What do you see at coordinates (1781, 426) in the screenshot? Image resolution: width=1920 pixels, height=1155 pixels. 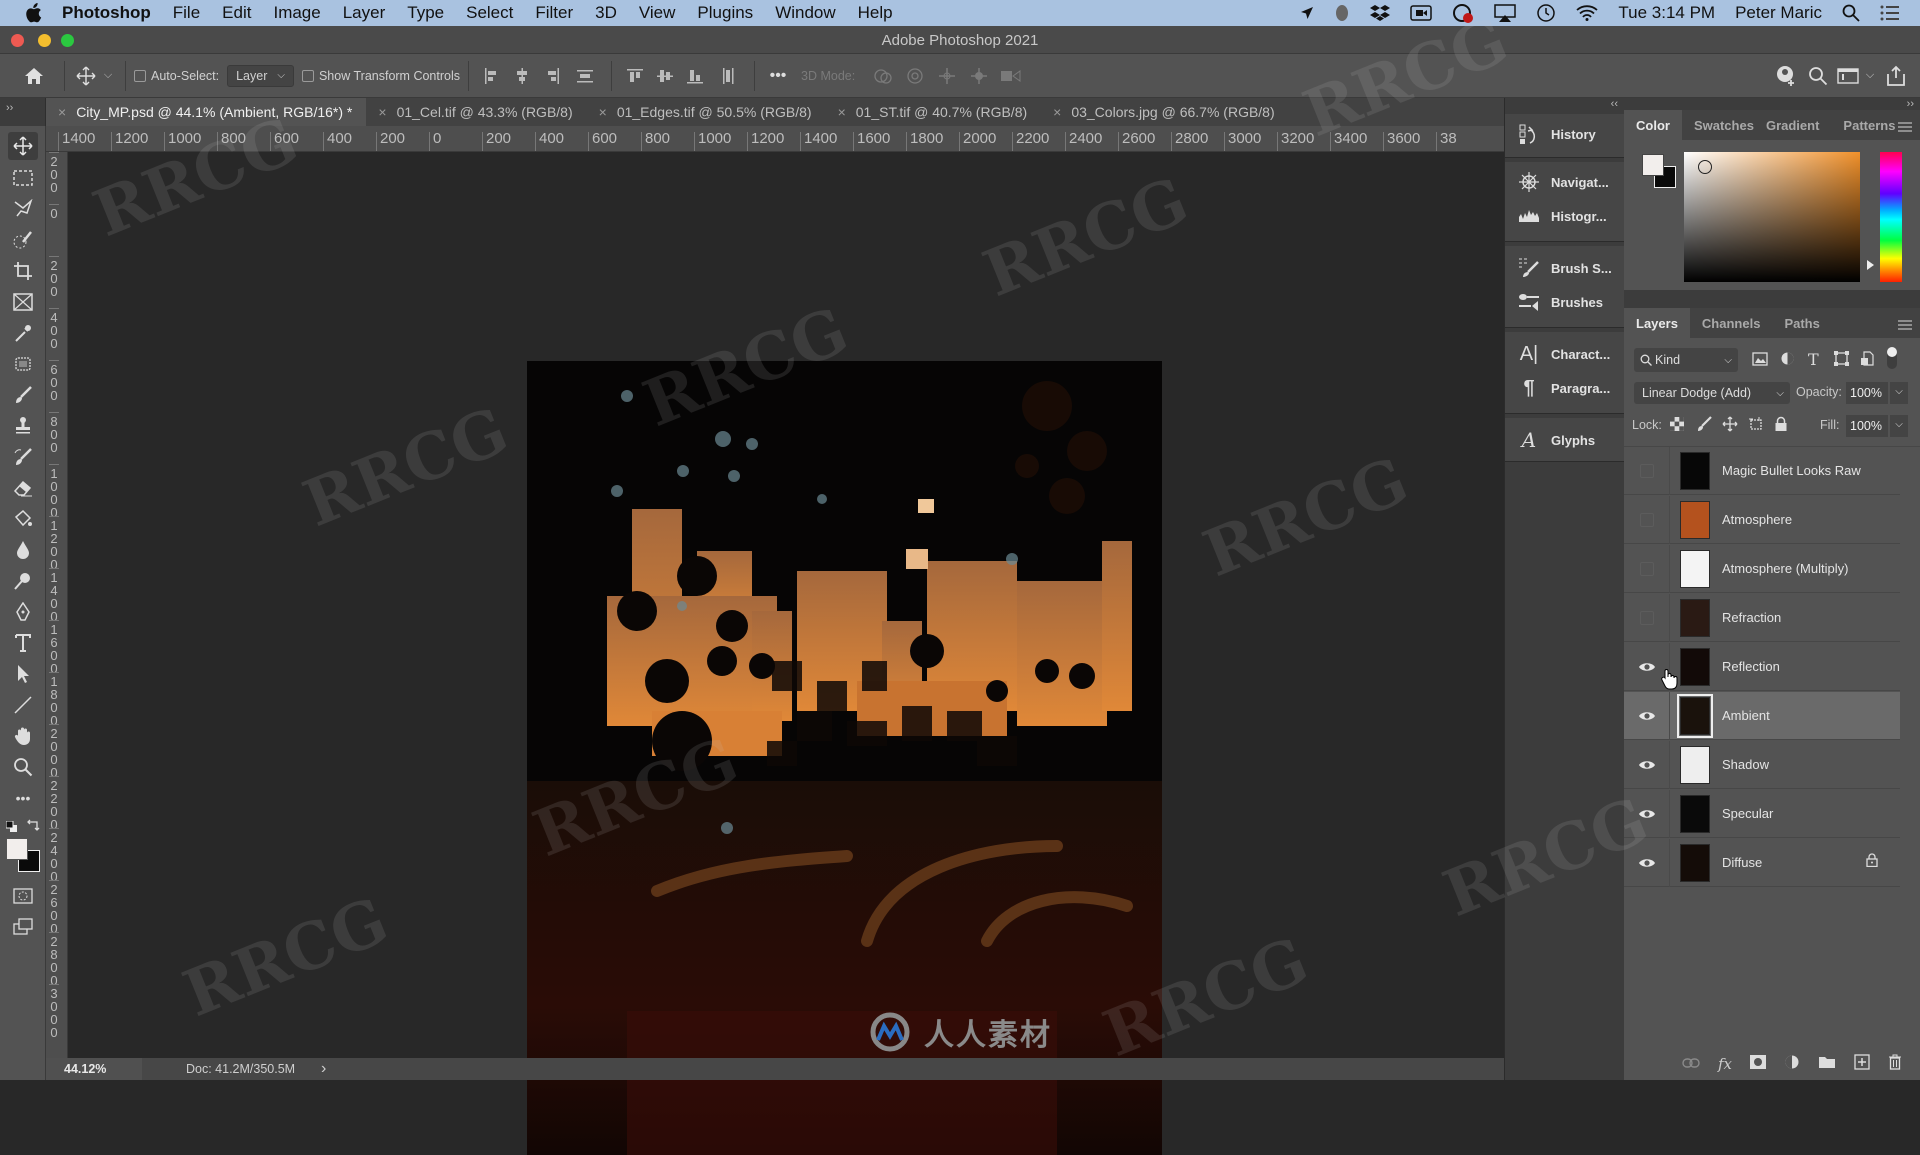 I see `lock-all-icon` at bounding box center [1781, 426].